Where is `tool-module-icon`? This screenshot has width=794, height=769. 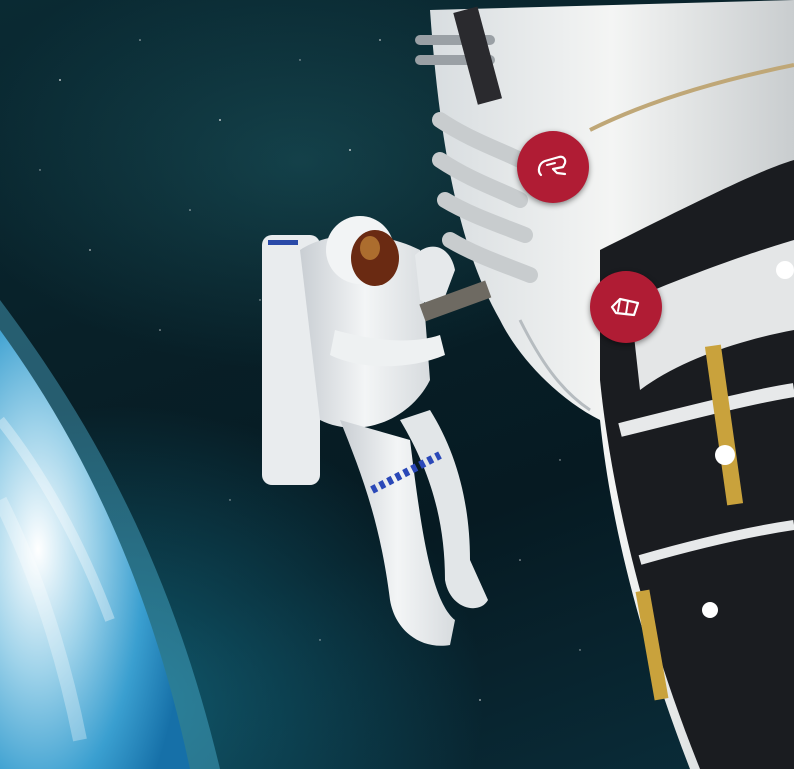 tool-module-icon is located at coordinates (625, 307).